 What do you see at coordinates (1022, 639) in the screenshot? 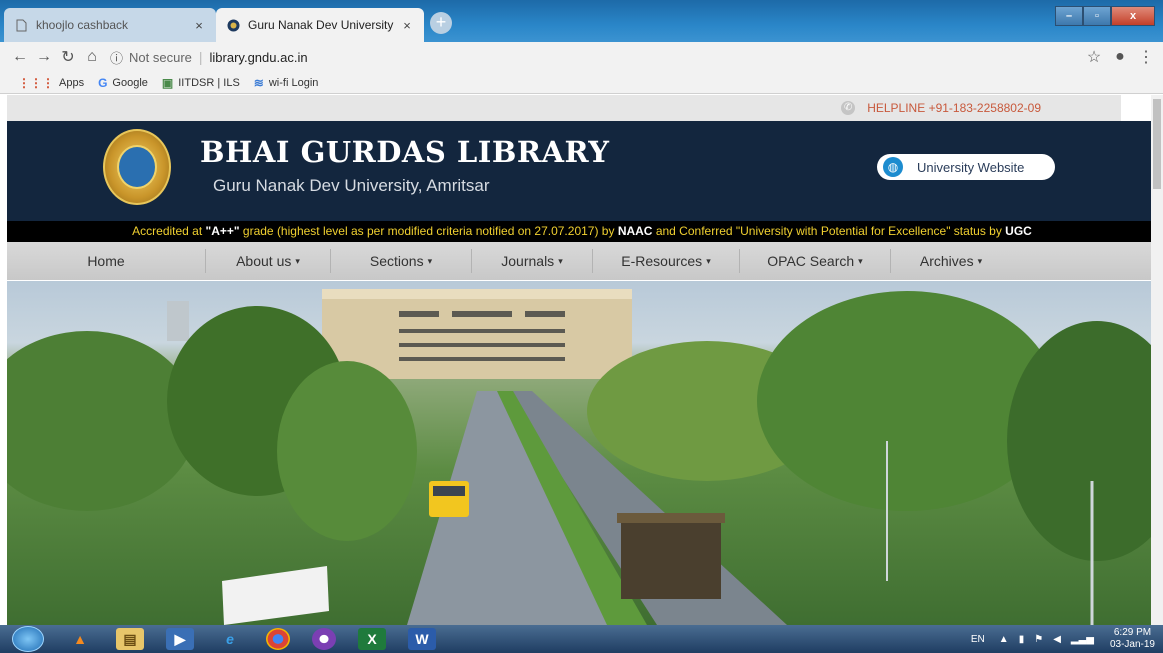
I see `battery-icon: ▮` at bounding box center [1022, 639].